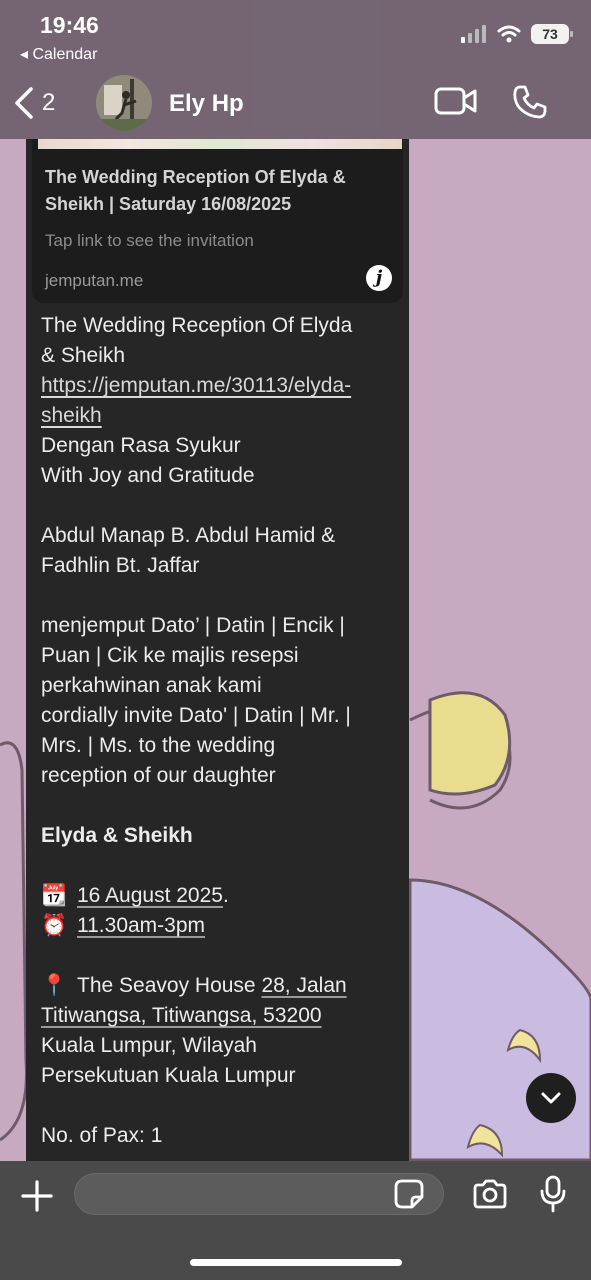 Image resolution: width=591 pixels, height=1280 pixels. Describe the element at coordinates (296, 1262) in the screenshot. I see `home-indicator` at that location.